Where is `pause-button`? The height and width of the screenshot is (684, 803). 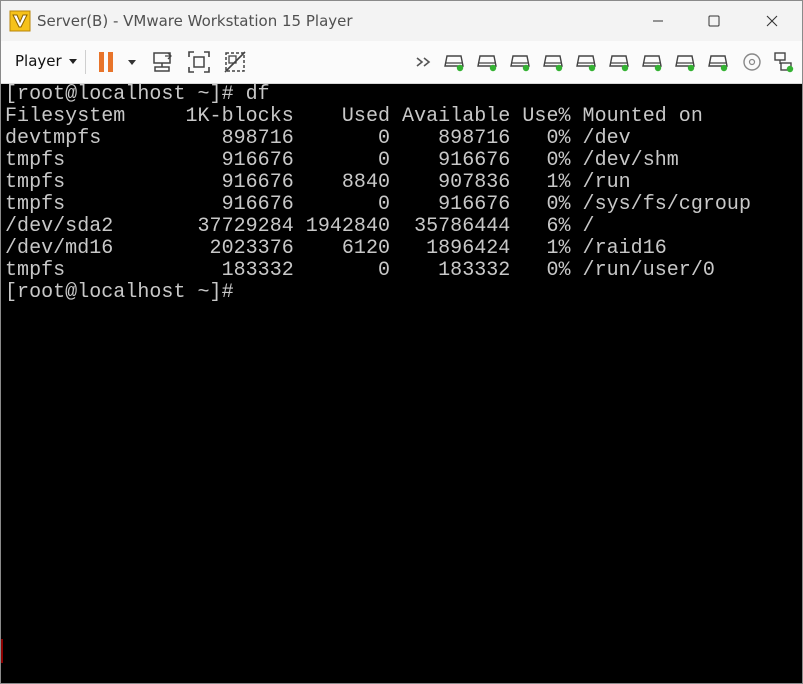
pause-button is located at coordinates (107, 62).